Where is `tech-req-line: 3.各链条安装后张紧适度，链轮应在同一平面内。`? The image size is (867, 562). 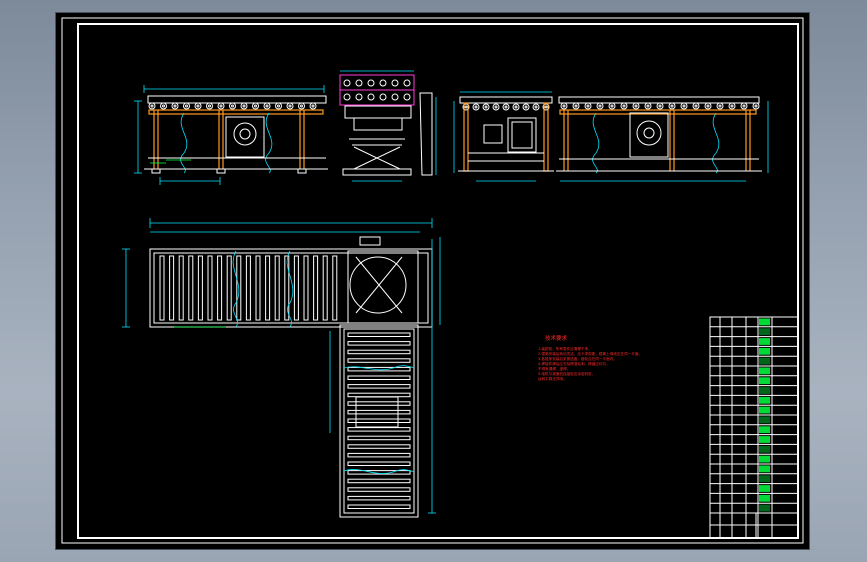 tech-req-line: 3.各链条安装后张紧适度，链轮应在同一平面内。 is located at coordinates (577, 358).